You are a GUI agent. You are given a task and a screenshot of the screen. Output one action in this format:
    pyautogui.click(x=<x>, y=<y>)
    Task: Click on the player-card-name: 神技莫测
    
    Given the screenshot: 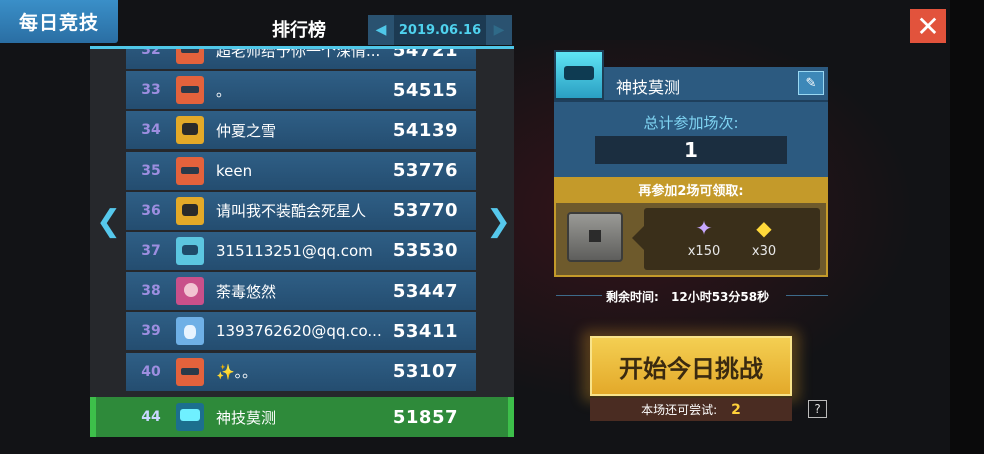 What is the action you would take?
    pyautogui.click(x=648, y=87)
    